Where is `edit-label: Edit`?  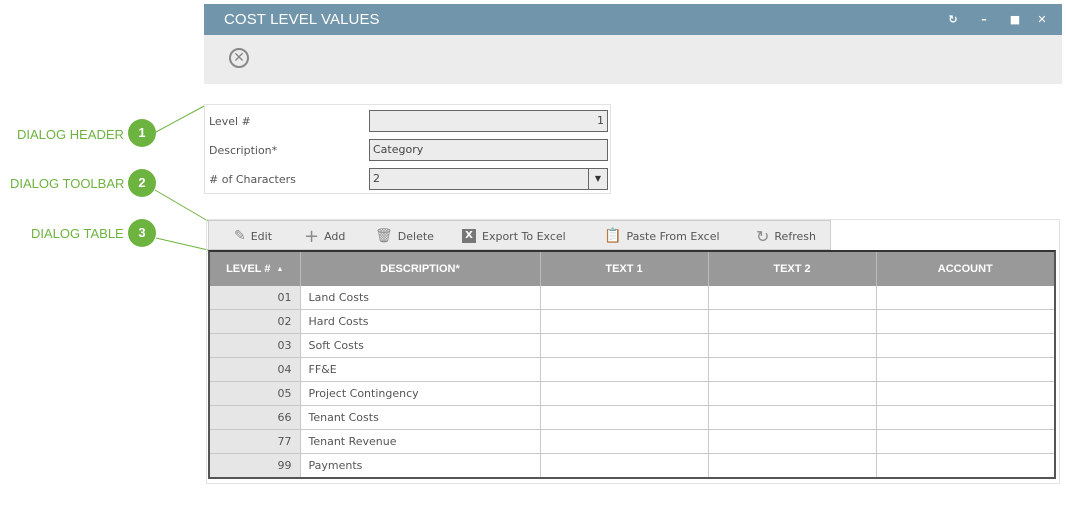 edit-label: Edit is located at coordinates (261, 236).